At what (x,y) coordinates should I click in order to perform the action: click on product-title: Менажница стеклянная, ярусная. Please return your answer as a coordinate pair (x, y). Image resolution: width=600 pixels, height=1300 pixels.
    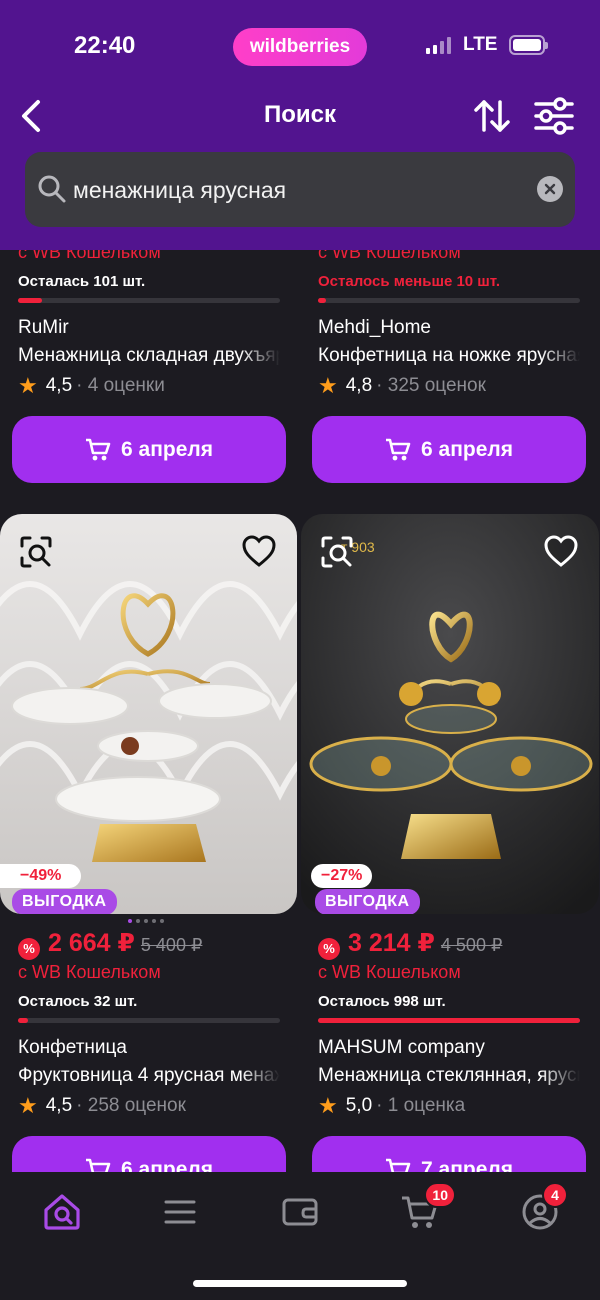
    Looking at the image, I should click on (449, 1075).